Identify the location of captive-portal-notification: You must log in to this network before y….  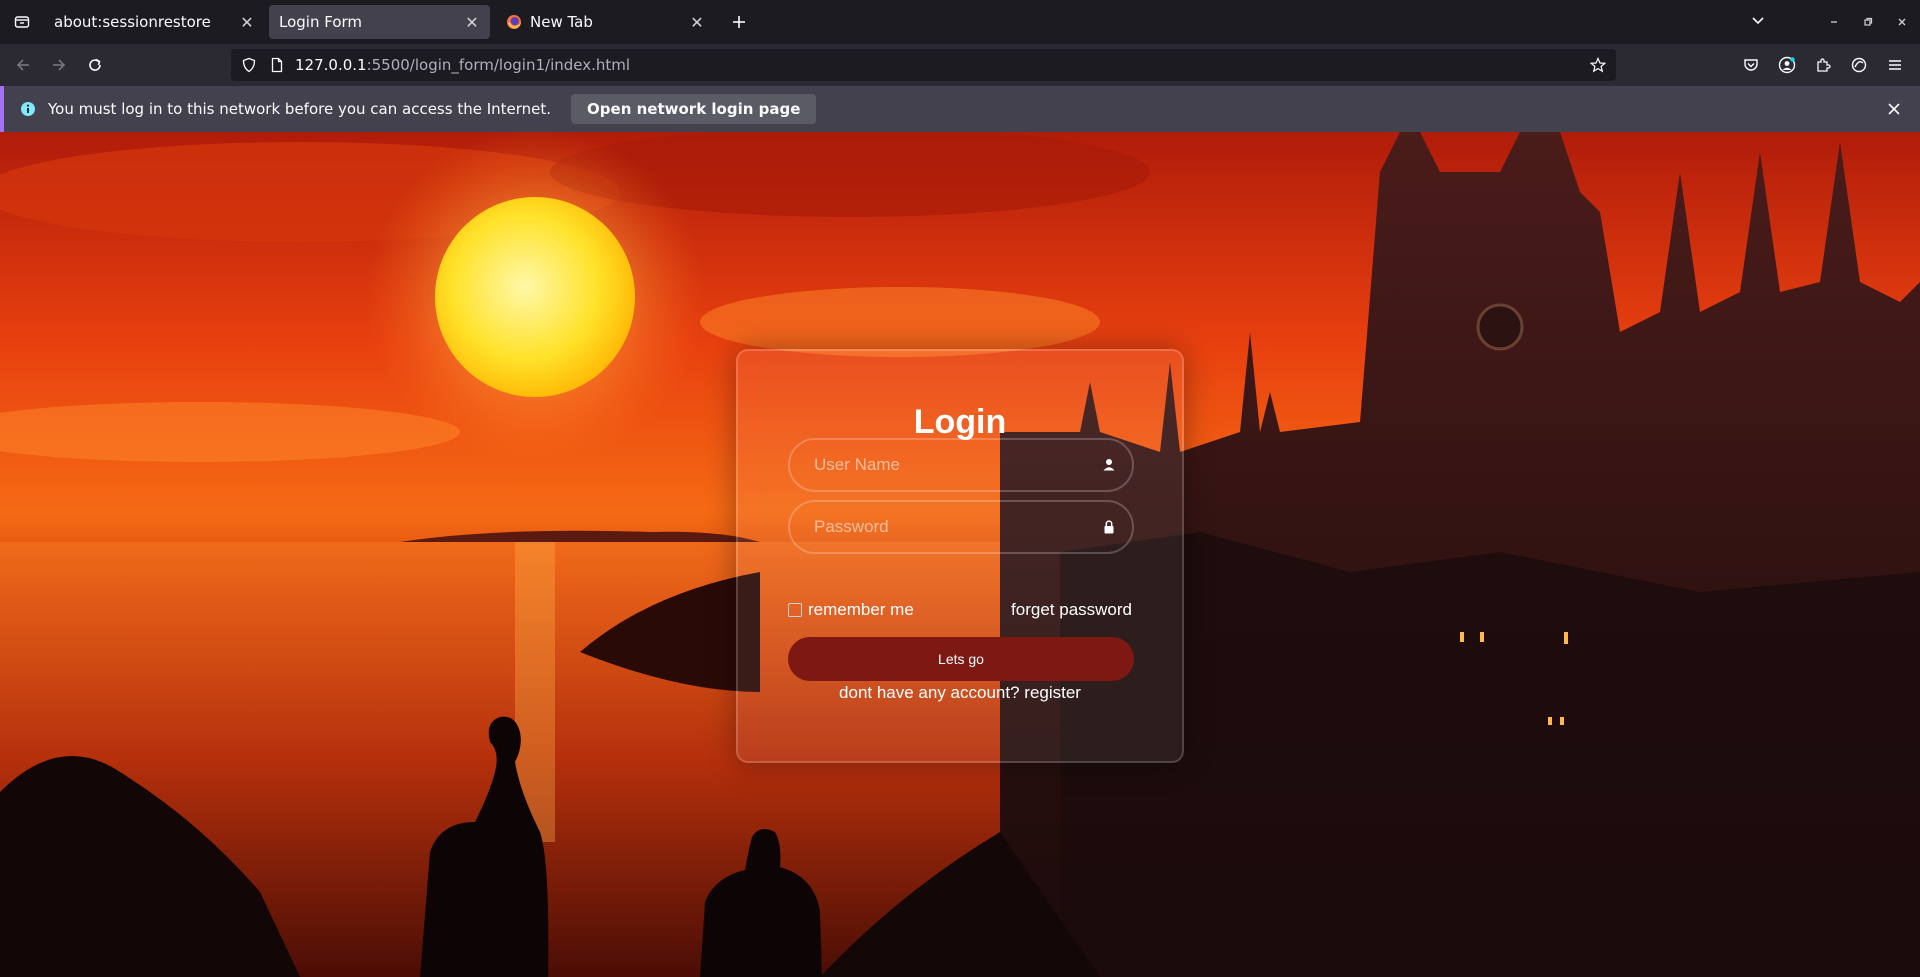
(960, 109).